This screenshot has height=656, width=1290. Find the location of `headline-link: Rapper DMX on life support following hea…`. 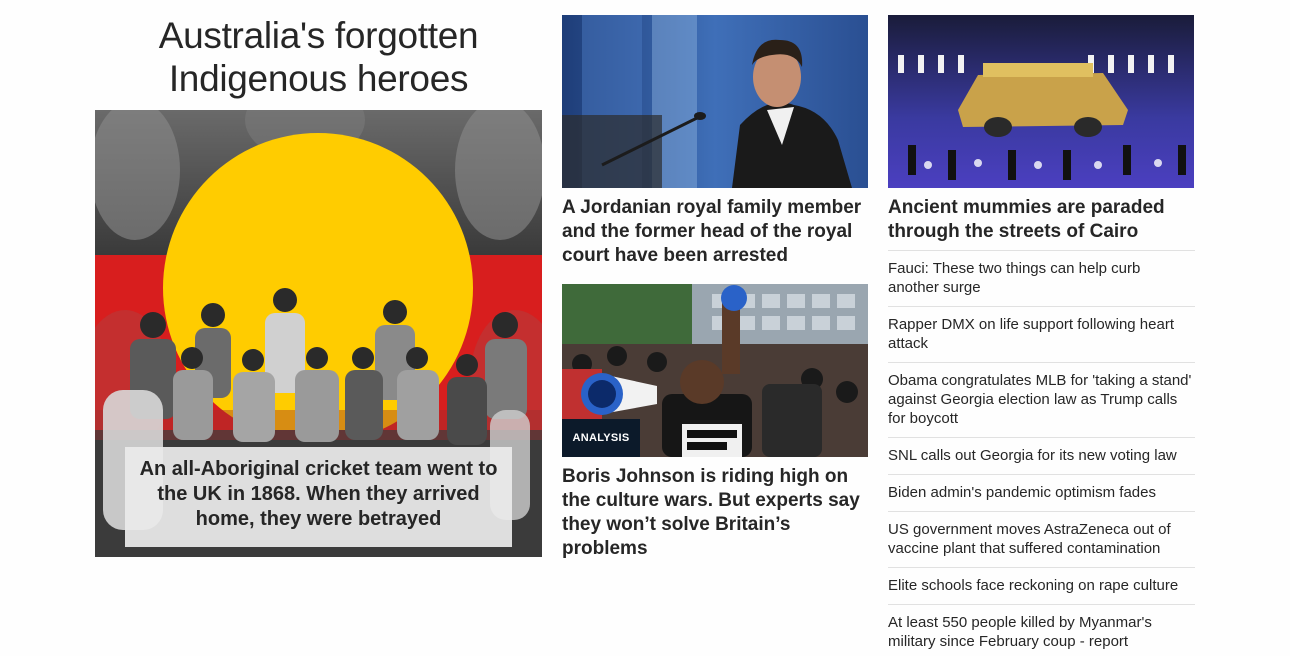

headline-link: Rapper DMX on life support following hea… is located at coordinates (1031, 334).